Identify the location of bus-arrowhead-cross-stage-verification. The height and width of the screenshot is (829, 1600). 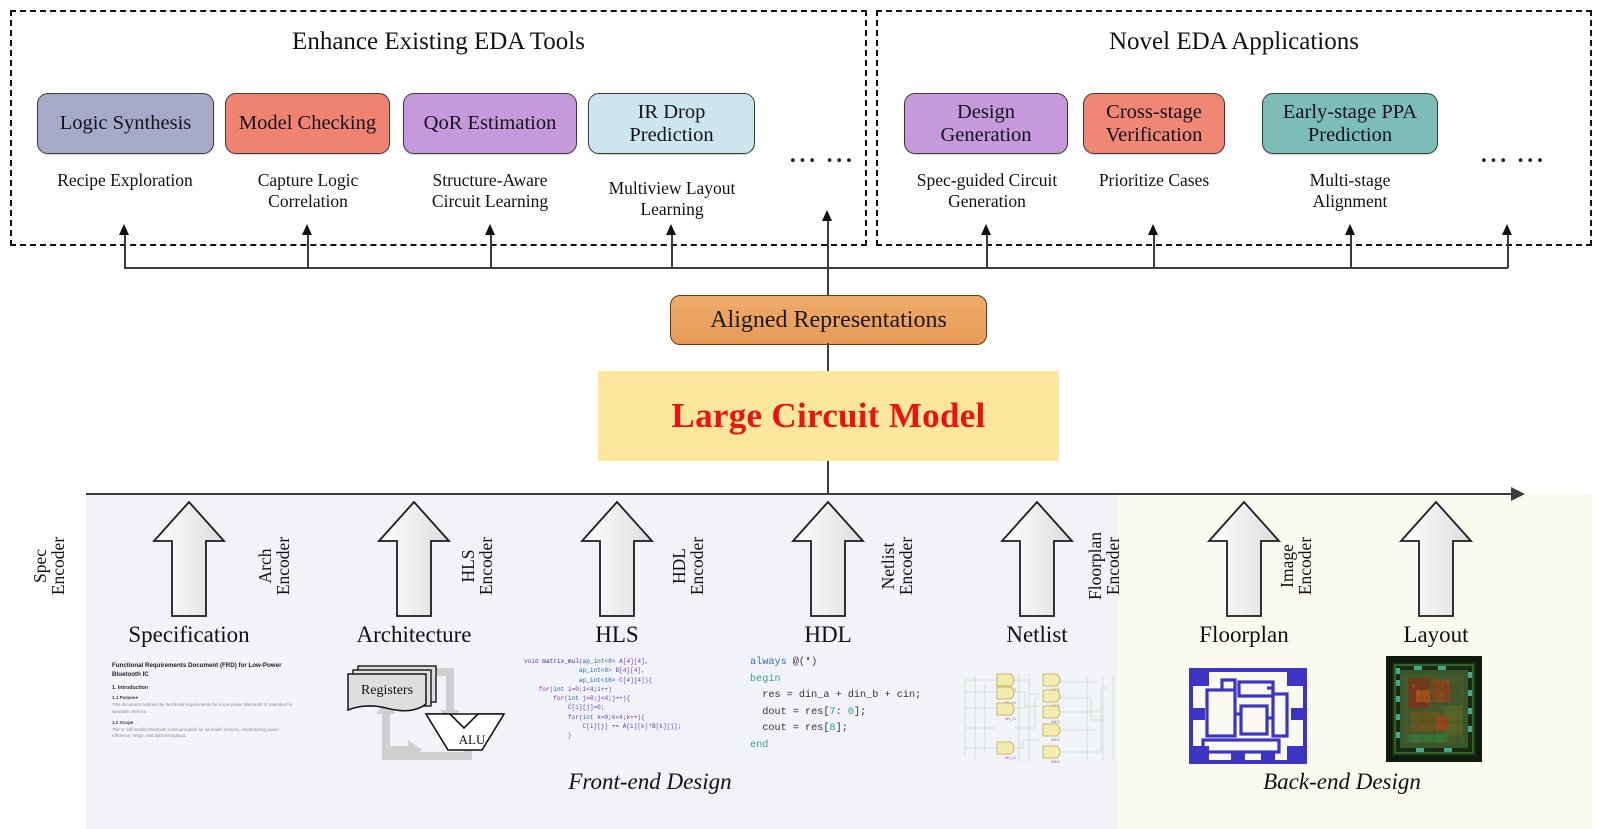
(1153, 229).